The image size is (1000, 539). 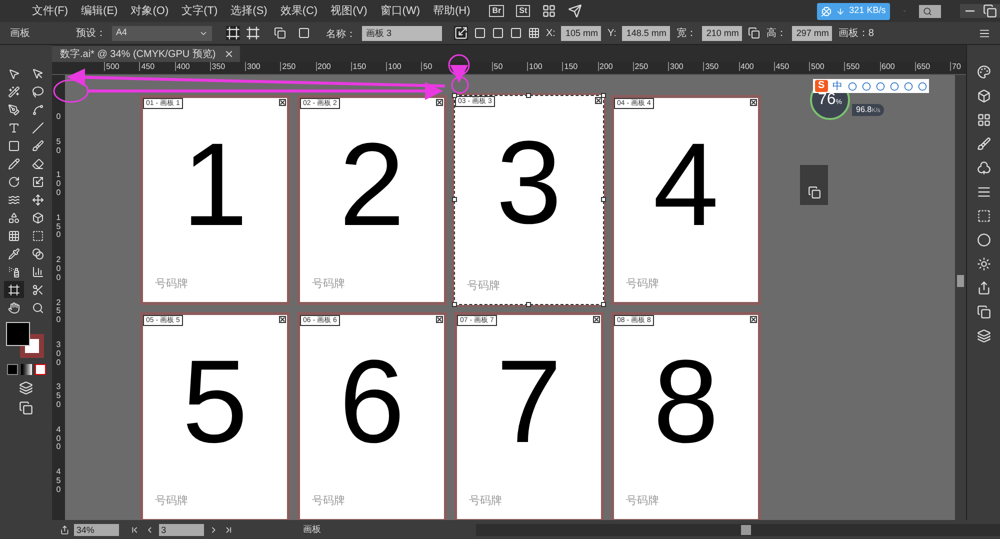 I want to click on ime-logo: S, so click(x=821, y=86).